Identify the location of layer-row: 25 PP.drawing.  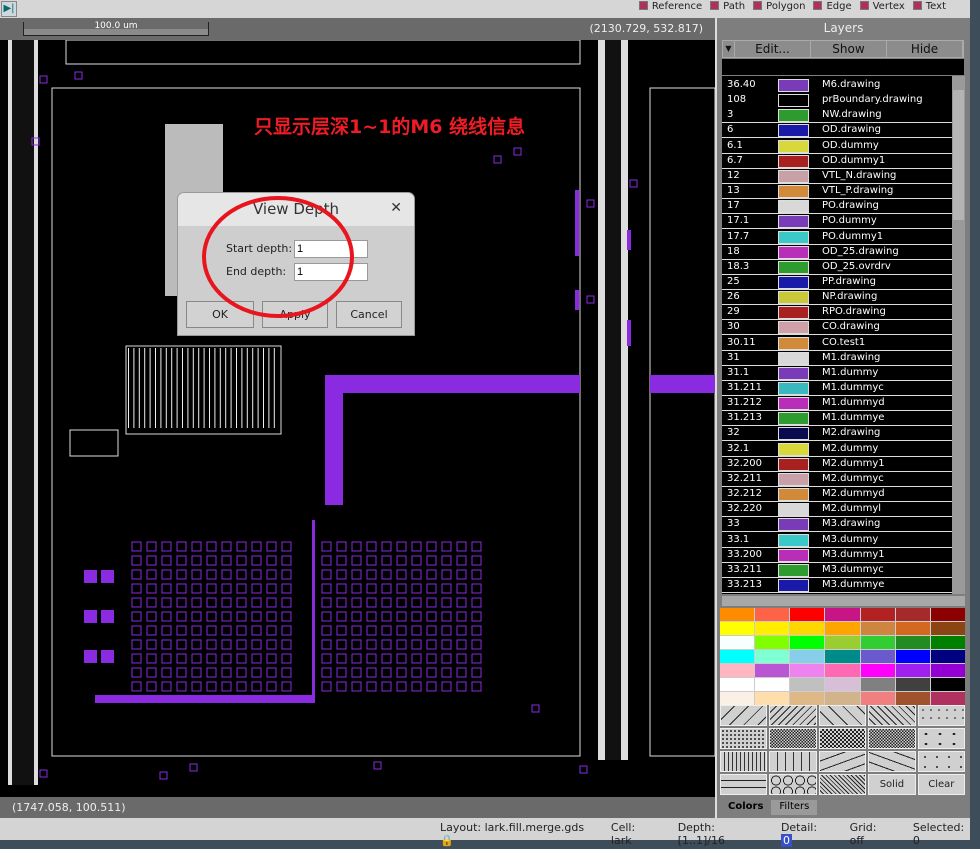
(837, 282).